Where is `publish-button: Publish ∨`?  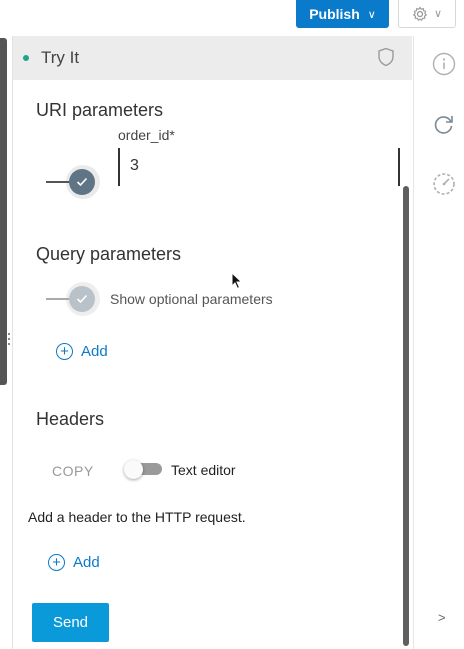
publish-button: Publish ∨ is located at coordinates (342, 14).